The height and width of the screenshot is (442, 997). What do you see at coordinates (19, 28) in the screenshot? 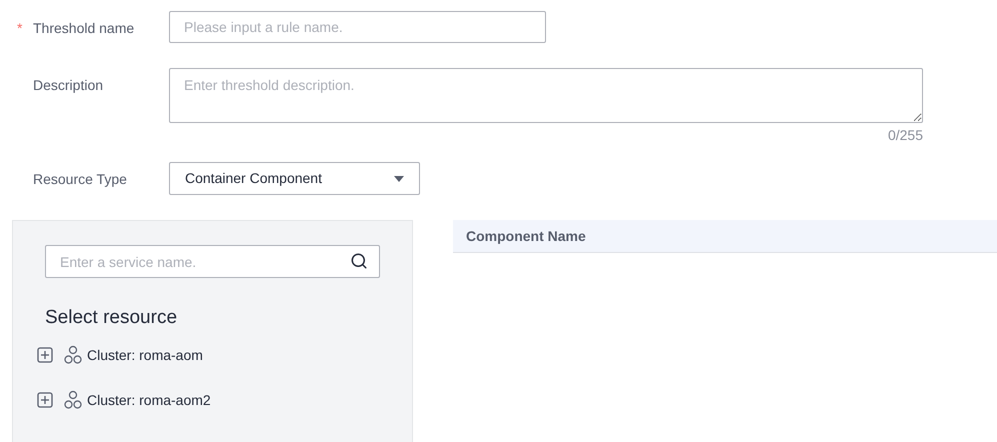
I see `required-mark: *` at bounding box center [19, 28].